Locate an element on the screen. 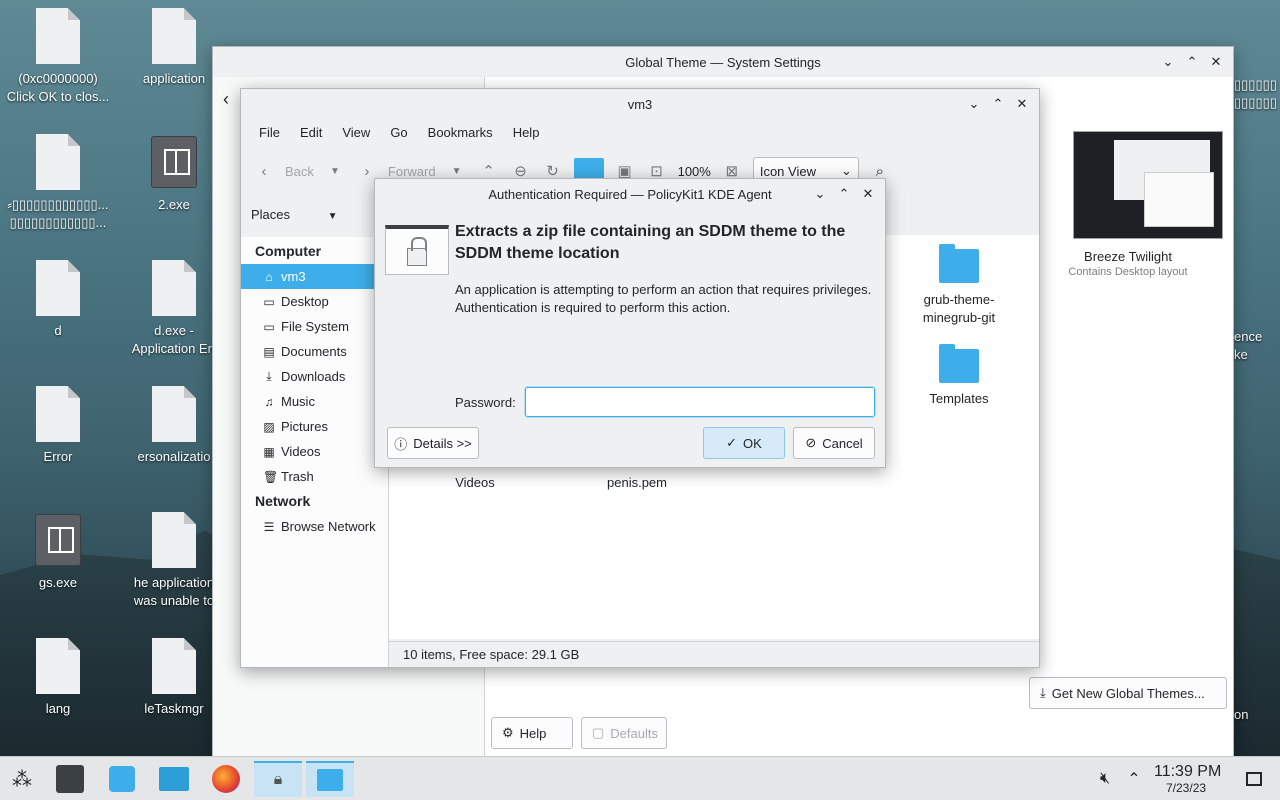 This screenshot has height=800, width=1280. desktop-edge-label-1: ▯▯▯▯▯▯ ▯▯▯▯▯▯ is located at coordinates (1255, 94).